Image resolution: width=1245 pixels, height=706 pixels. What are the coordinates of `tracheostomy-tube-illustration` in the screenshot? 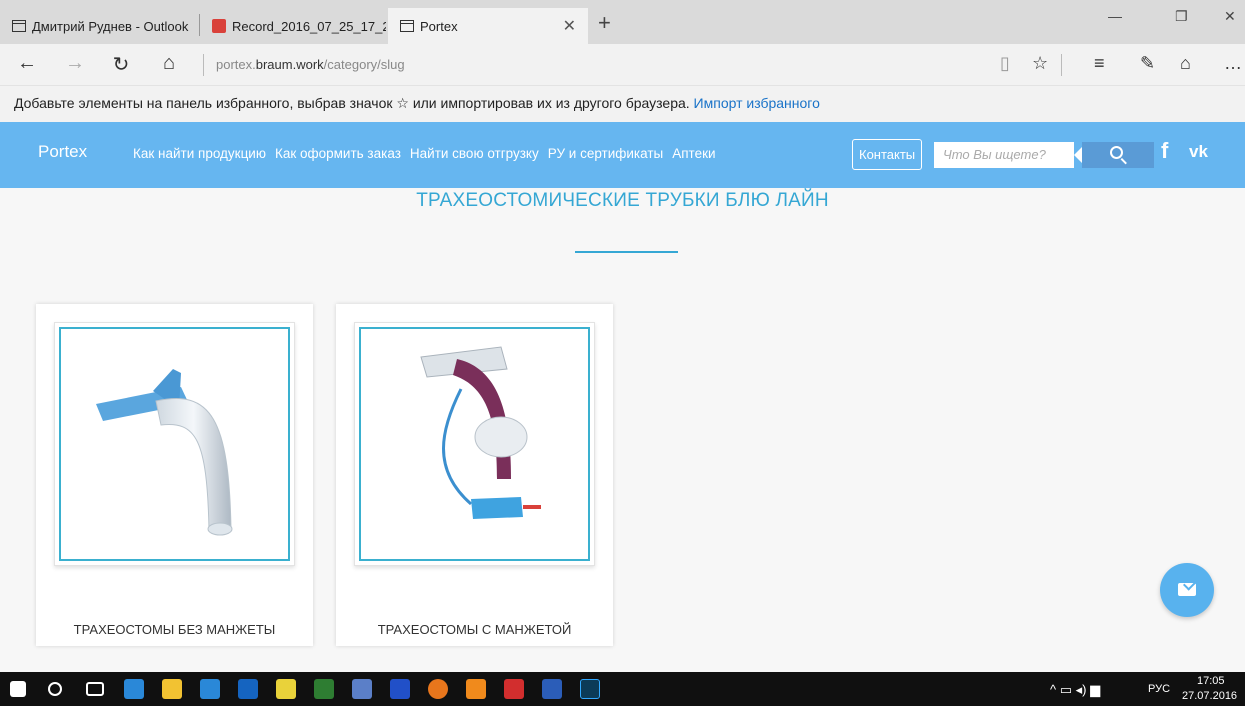 It's located at (164, 452).